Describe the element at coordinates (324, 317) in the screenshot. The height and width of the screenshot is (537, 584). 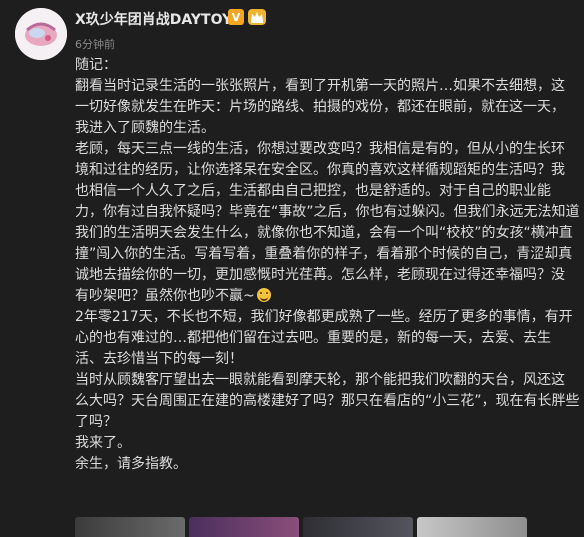
I see `post-line: 2年零217天，不长也不短，我们好像都更成熟了一些。经历了更多的事情，有开` at that location.